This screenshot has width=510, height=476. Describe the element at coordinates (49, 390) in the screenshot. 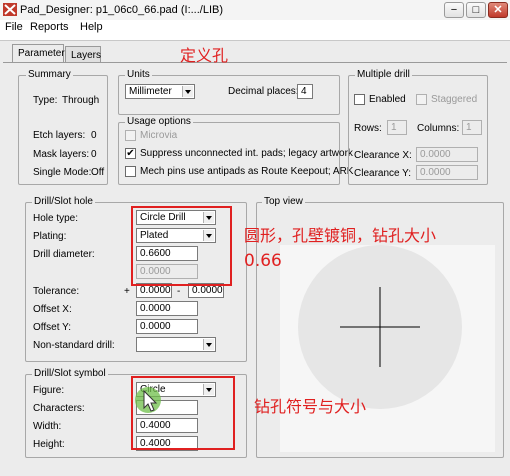

I see `figure-label: Figure:` at that location.